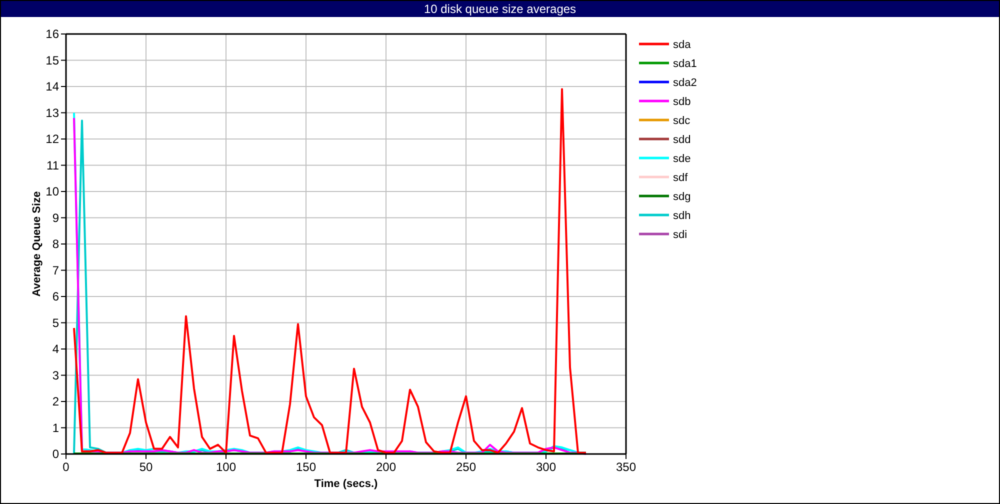  What do you see at coordinates (682, 197) in the screenshot?
I see `legend-label: sdg` at bounding box center [682, 197].